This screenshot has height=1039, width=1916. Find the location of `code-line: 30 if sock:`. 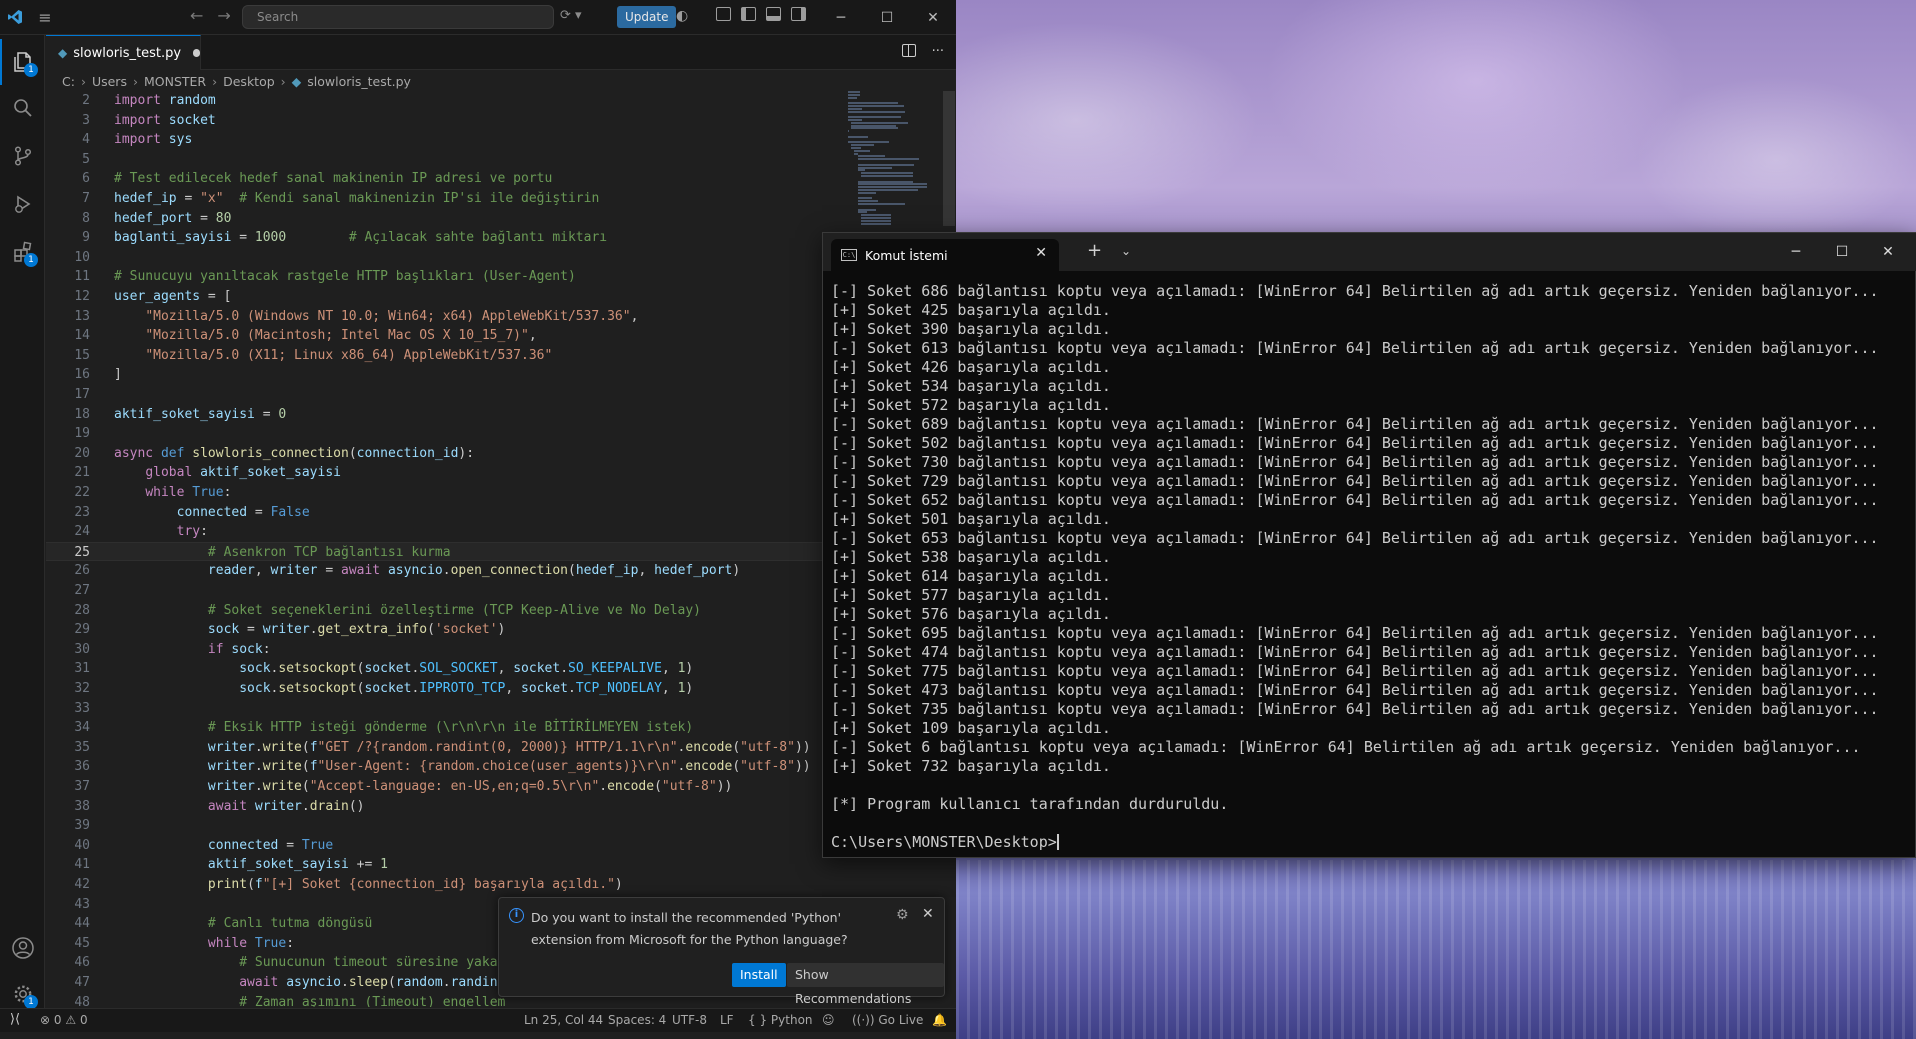

code-line: 30 if sock: is located at coordinates (441, 649).